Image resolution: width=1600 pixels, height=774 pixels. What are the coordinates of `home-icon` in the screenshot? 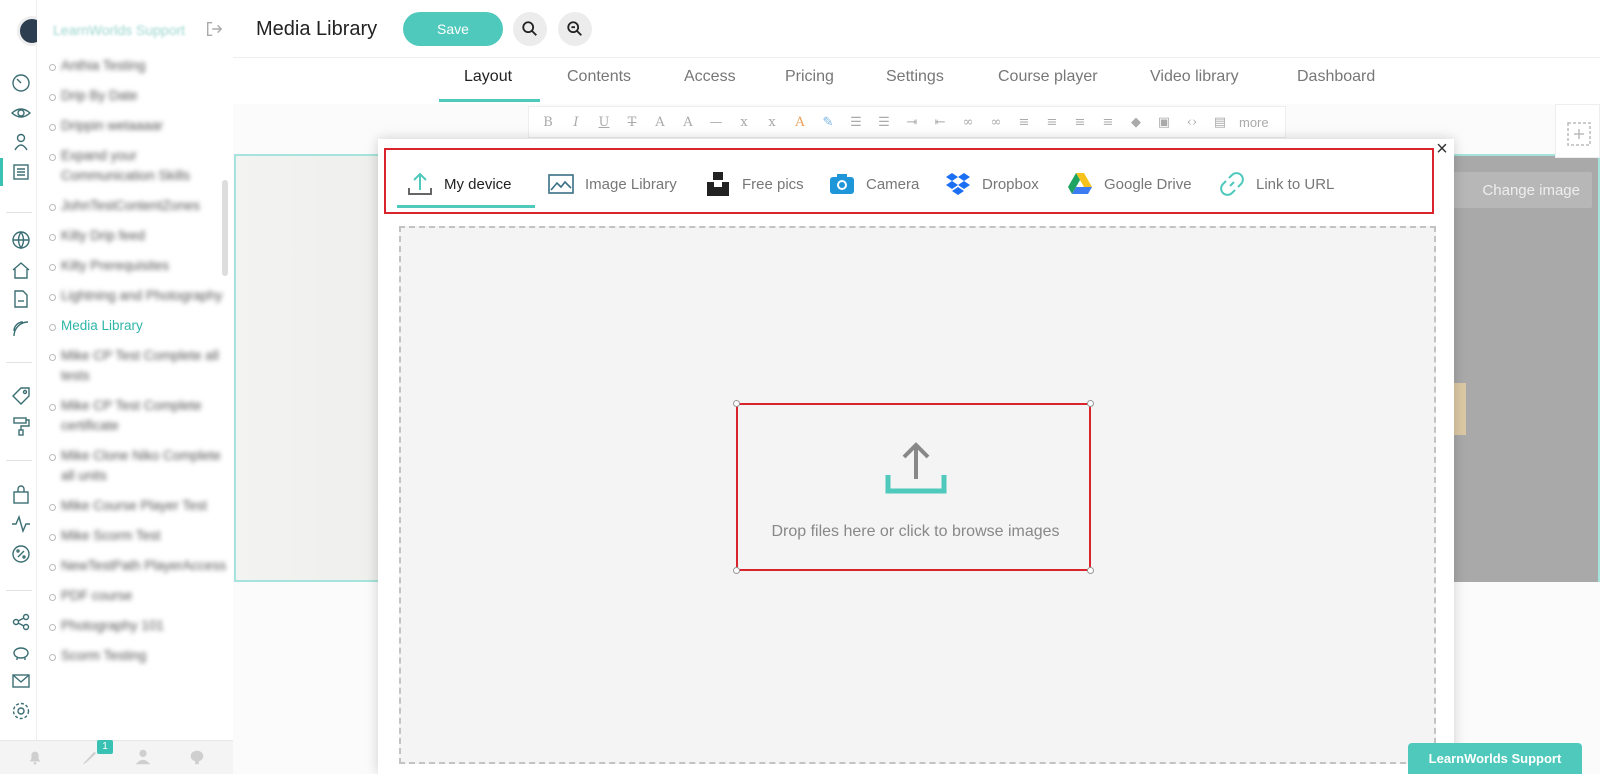 It's located at (21, 270).